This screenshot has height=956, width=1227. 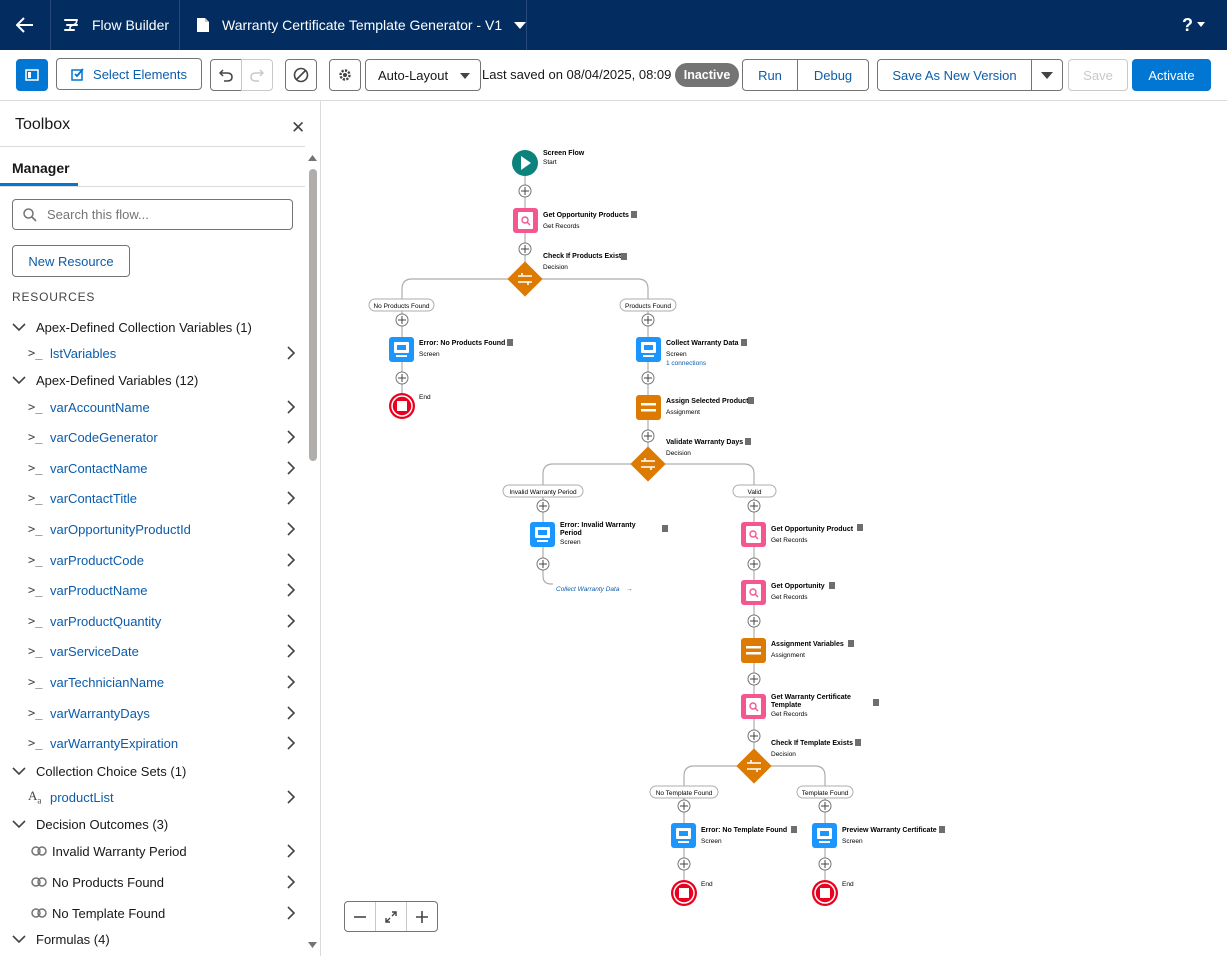 I want to click on resource-item: Aa productList, so click(x=163, y=797).